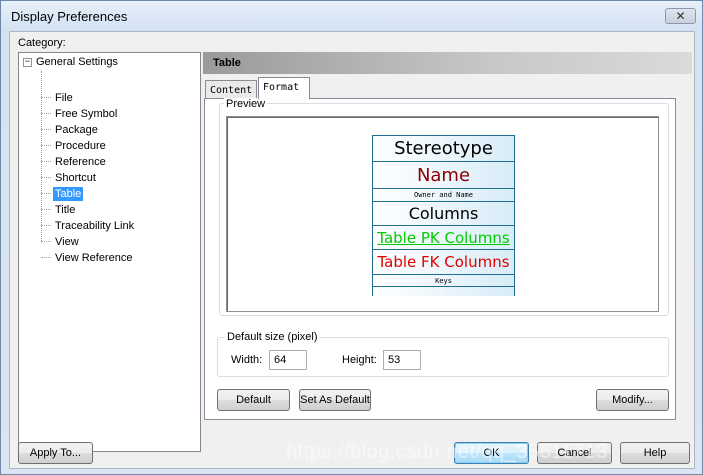 This screenshot has height=475, width=703. Describe the element at coordinates (80, 145) in the screenshot. I see `tree-item-label: Procedure` at that location.